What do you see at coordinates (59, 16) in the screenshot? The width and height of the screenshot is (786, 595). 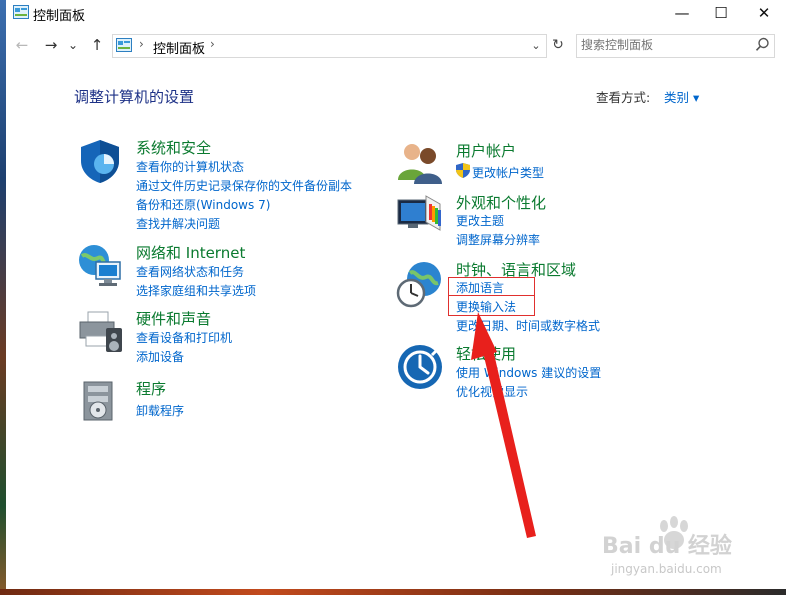 I see `window-title: 控制面板` at bounding box center [59, 16].